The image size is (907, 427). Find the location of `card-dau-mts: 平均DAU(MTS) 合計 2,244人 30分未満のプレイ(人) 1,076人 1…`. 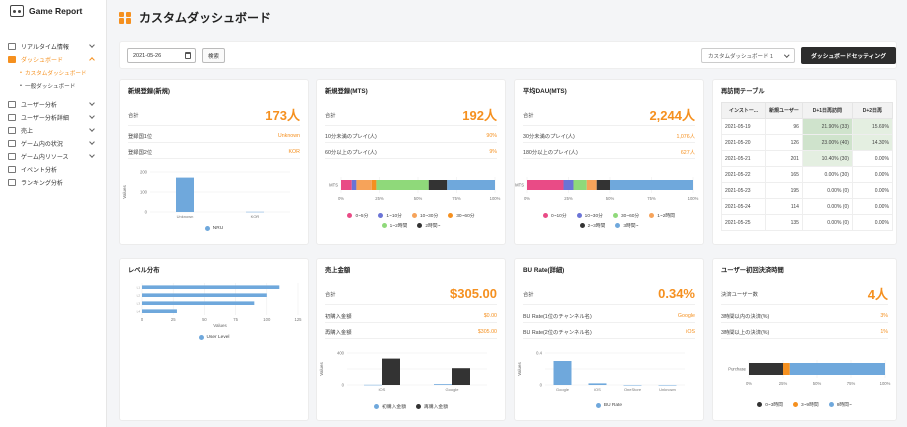

card-dau-mts: 平均DAU(MTS) 合計 2,244人 30分未満のプレイ(人) 1,076人 1… is located at coordinates (609, 162).